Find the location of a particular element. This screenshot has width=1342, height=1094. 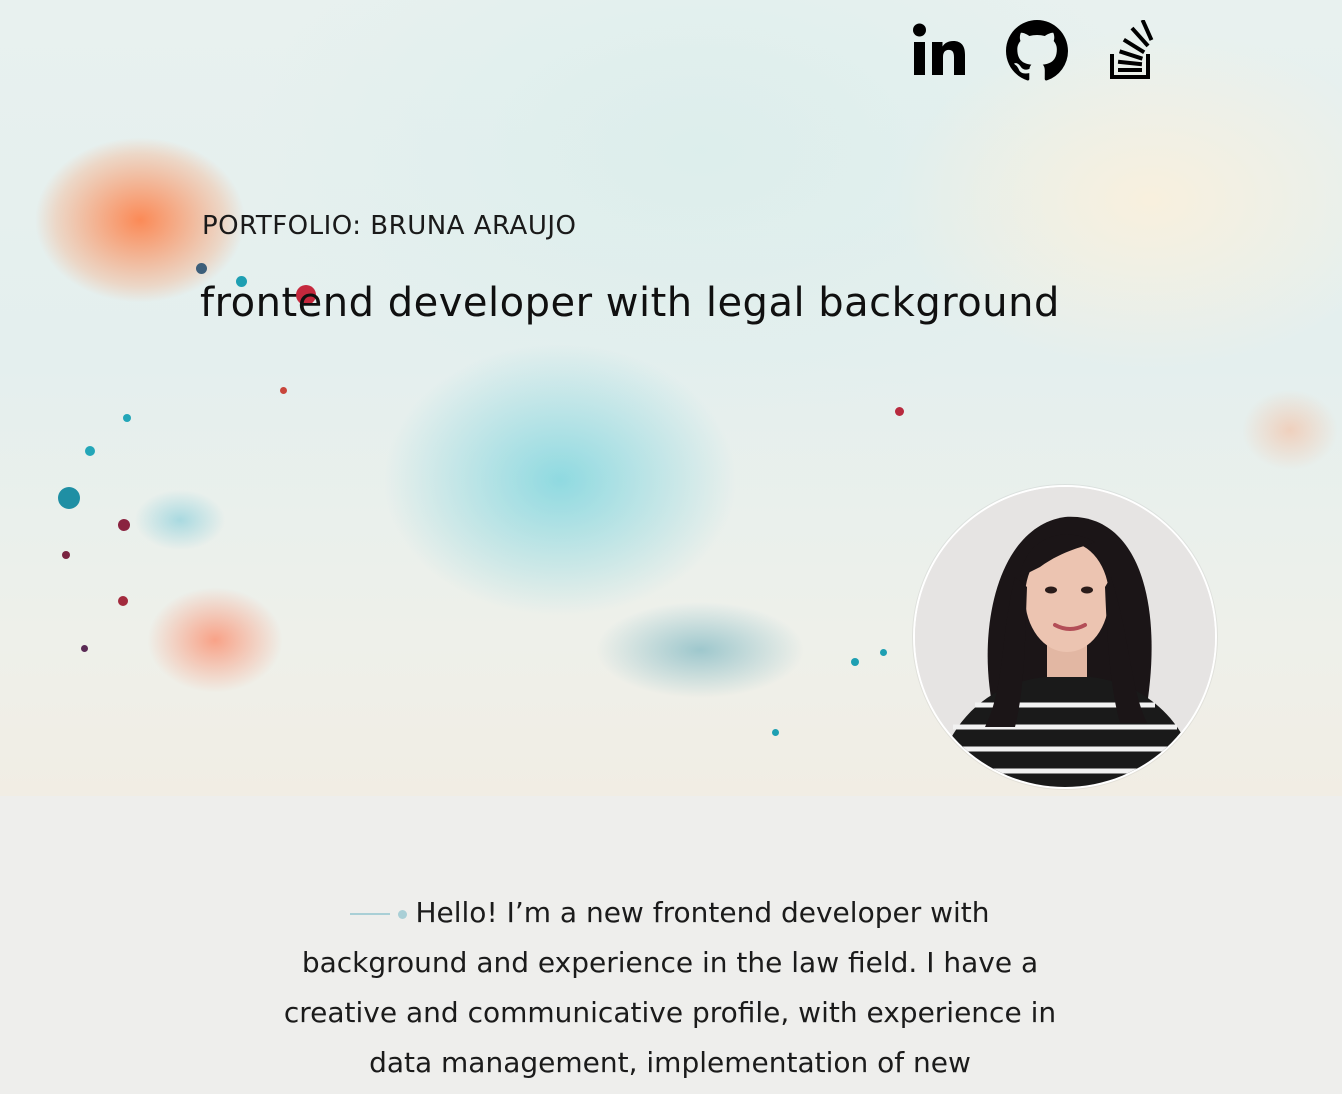

stackoverflow-icon is located at coordinates (1132, 49).